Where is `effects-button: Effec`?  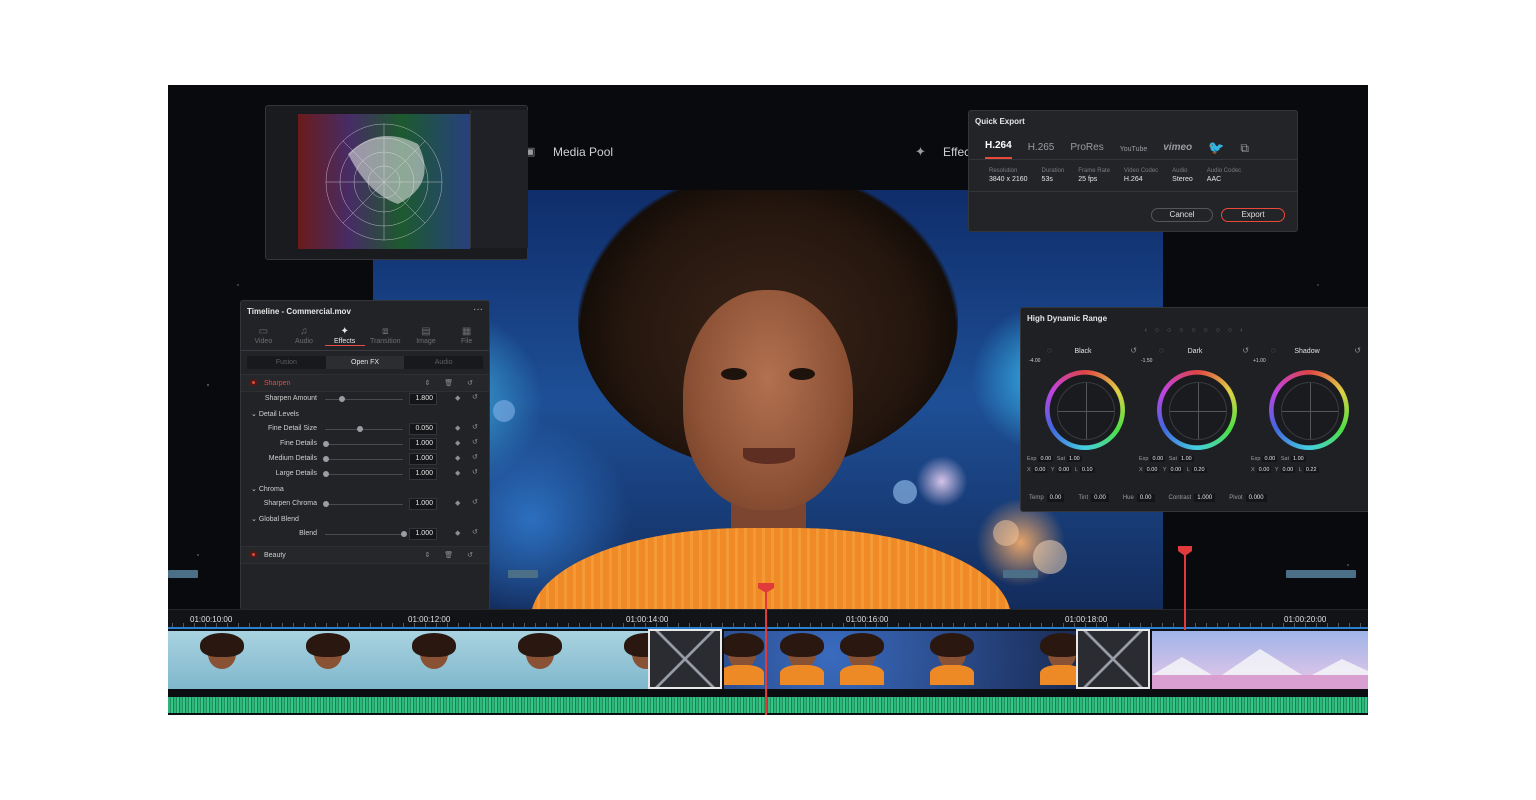
effects-button: Effec is located at coordinates (956, 152).